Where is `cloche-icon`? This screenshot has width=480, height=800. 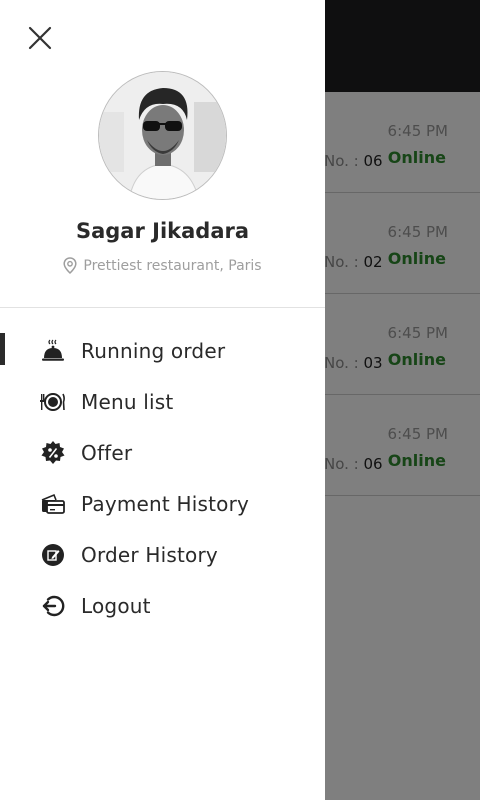
cloche-icon is located at coordinates (53, 350).